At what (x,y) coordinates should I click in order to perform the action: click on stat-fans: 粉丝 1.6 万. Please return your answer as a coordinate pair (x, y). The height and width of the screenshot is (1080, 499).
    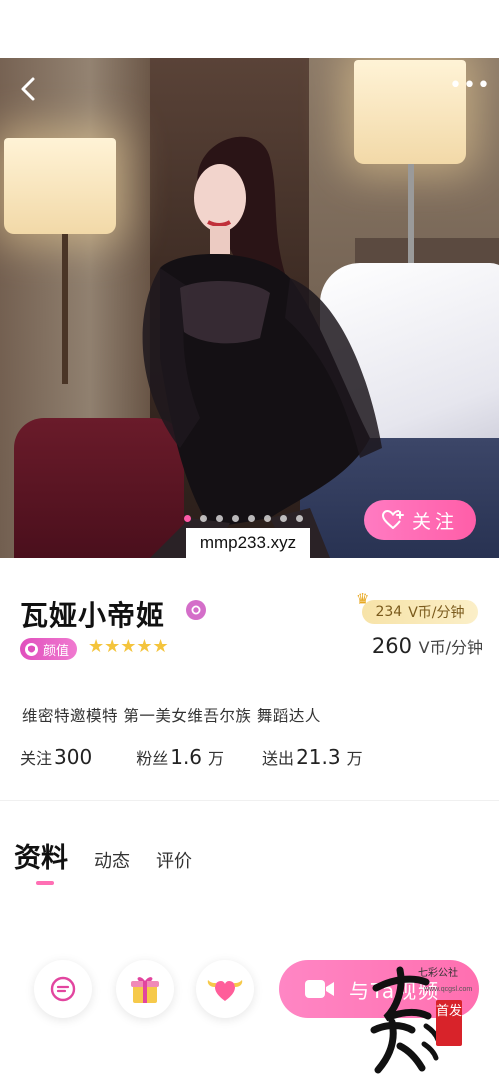
    Looking at the image, I should click on (180, 757).